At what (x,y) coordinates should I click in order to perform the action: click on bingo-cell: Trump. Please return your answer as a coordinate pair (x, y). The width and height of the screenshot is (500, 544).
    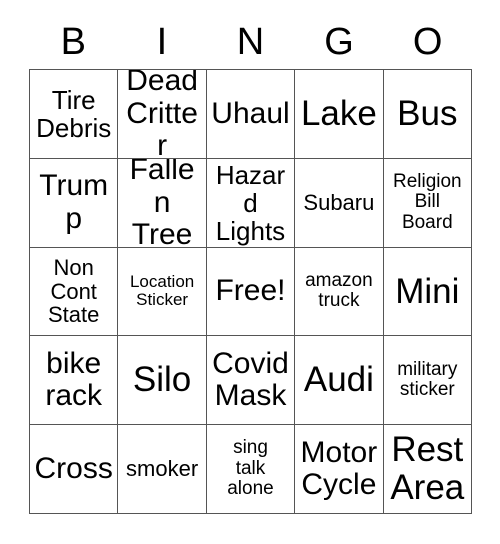
    Looking at the image, I should click on (74, 203).